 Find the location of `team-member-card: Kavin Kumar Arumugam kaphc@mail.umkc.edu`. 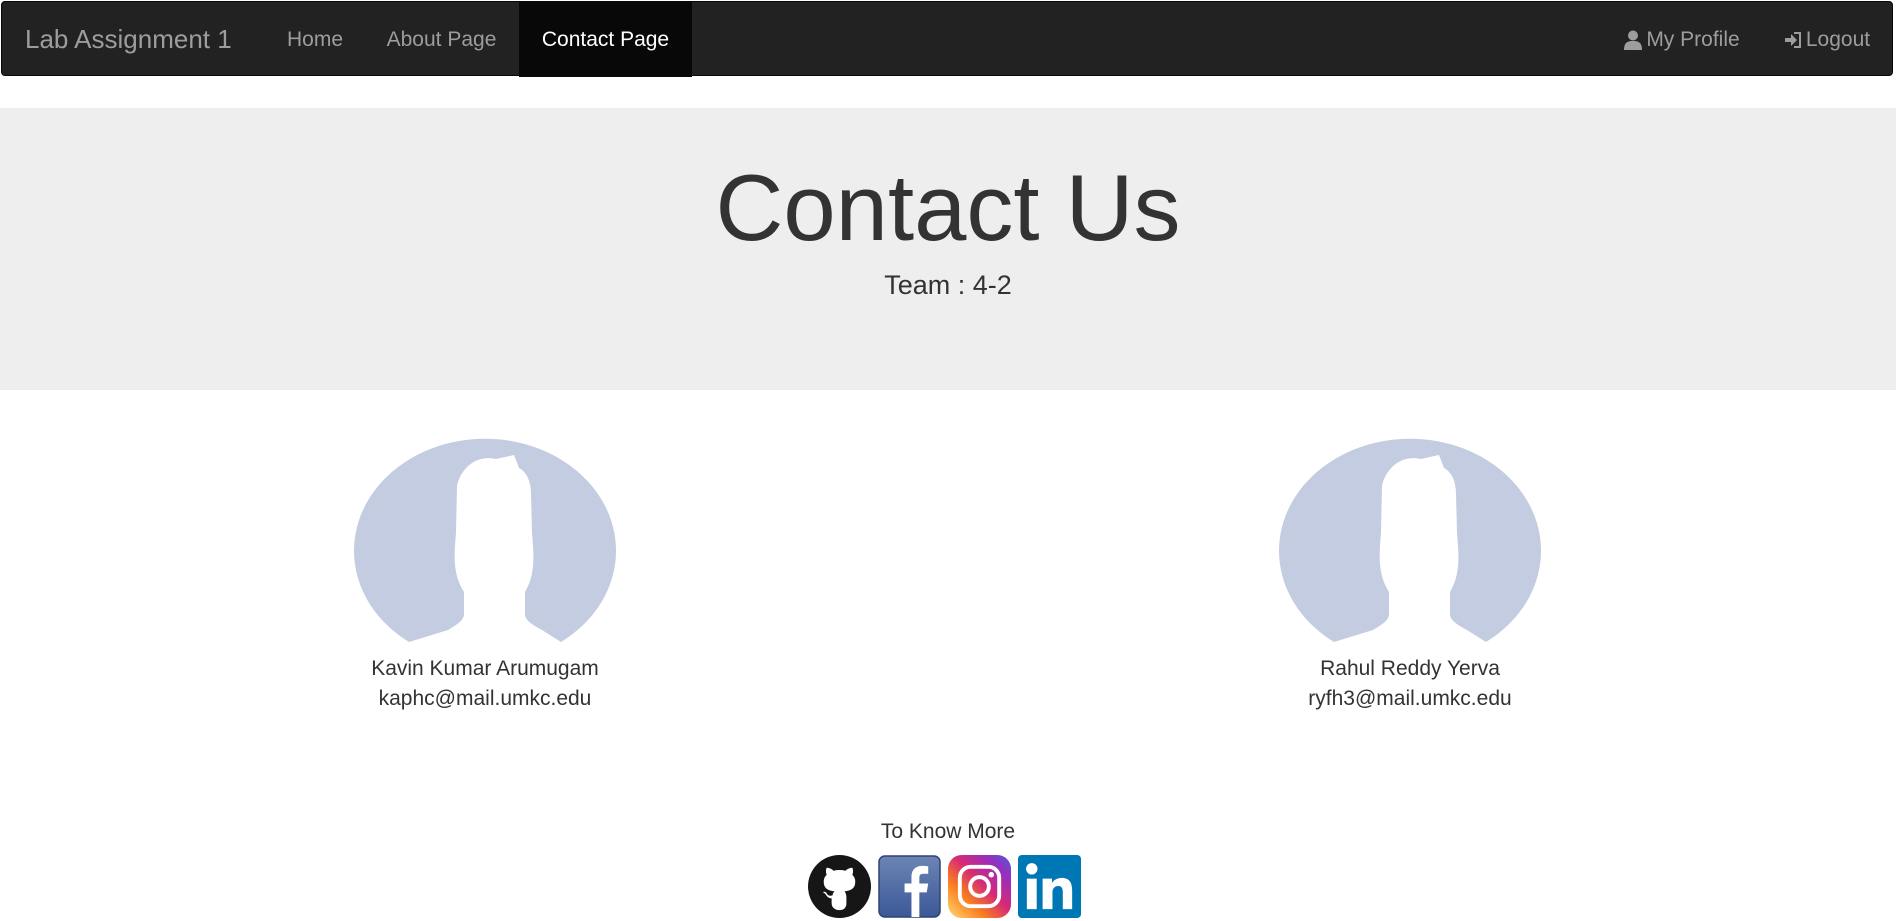

team-member-card: Kavin Kumar Arumugam kaphc@mail.umkc.edu is located at coordinates (485, 574).